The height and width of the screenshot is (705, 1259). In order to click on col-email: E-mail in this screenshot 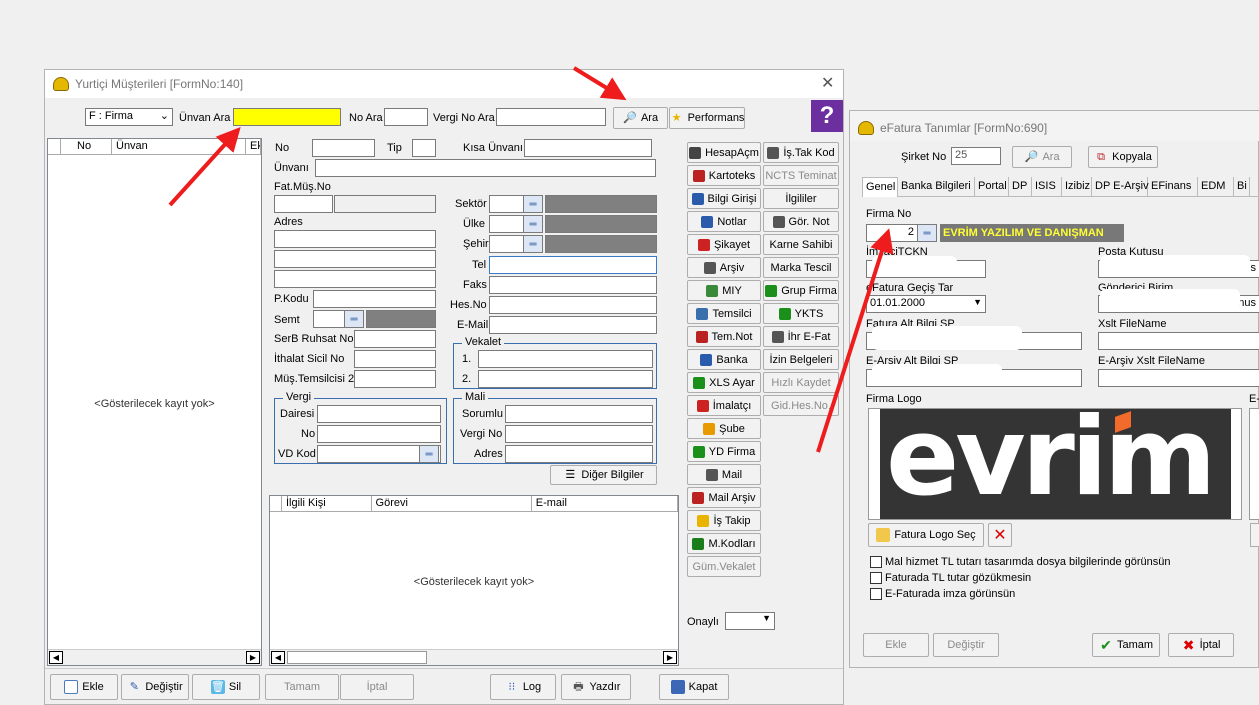, I will do `click(605, 503)`.